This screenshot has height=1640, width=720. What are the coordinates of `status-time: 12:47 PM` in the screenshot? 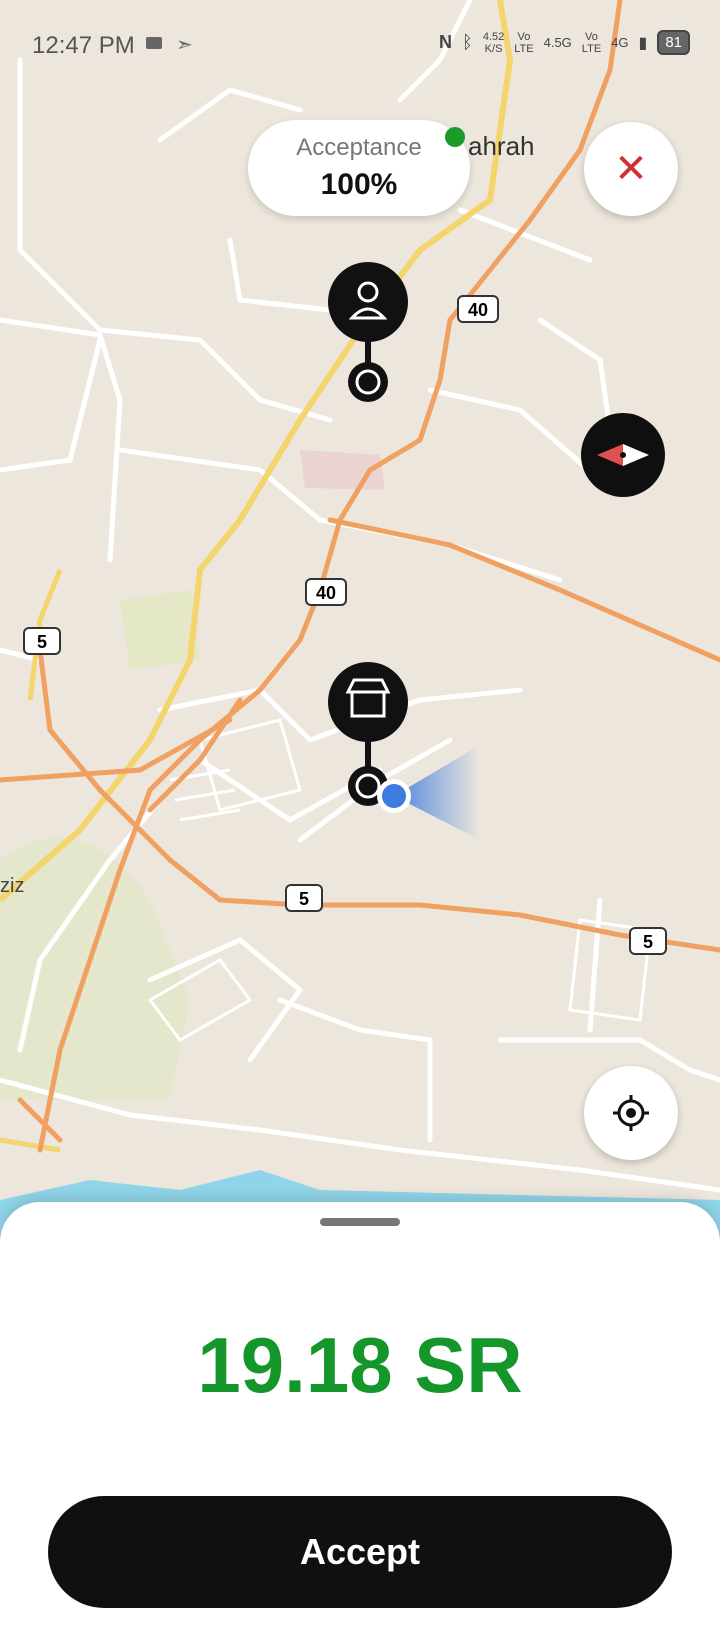 It's located at (83, 45).